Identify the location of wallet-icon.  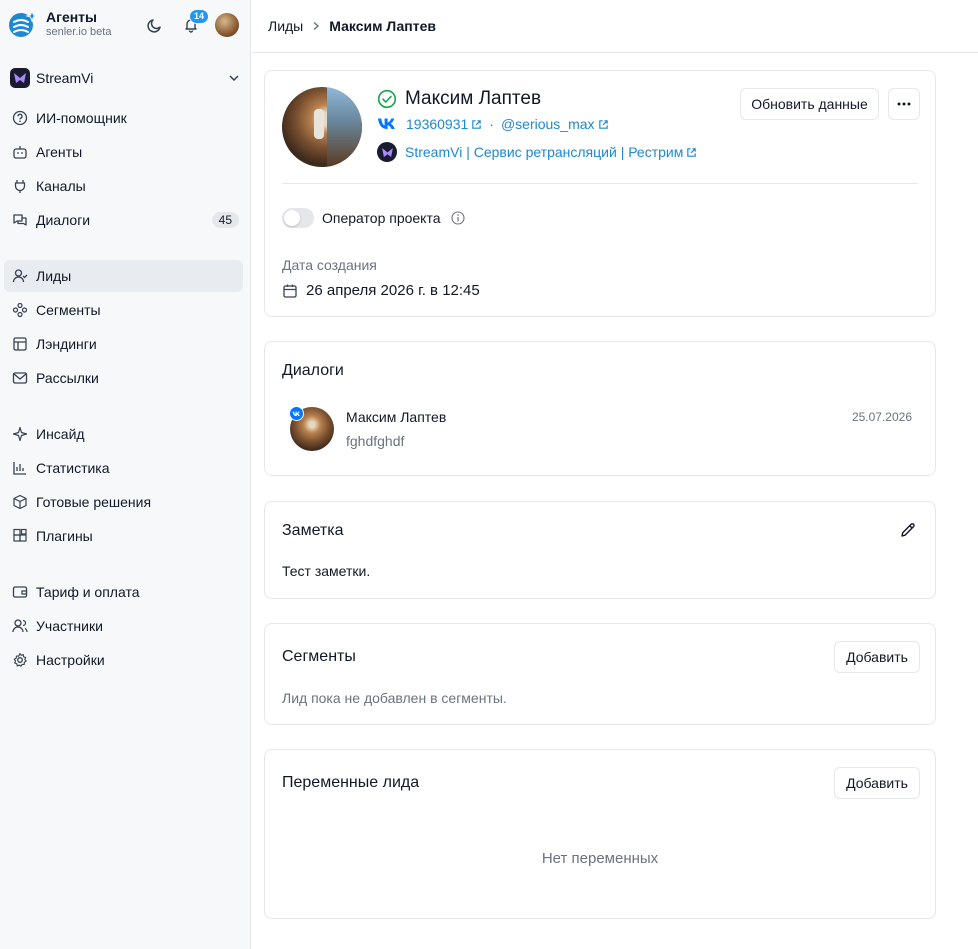
(20, 592).